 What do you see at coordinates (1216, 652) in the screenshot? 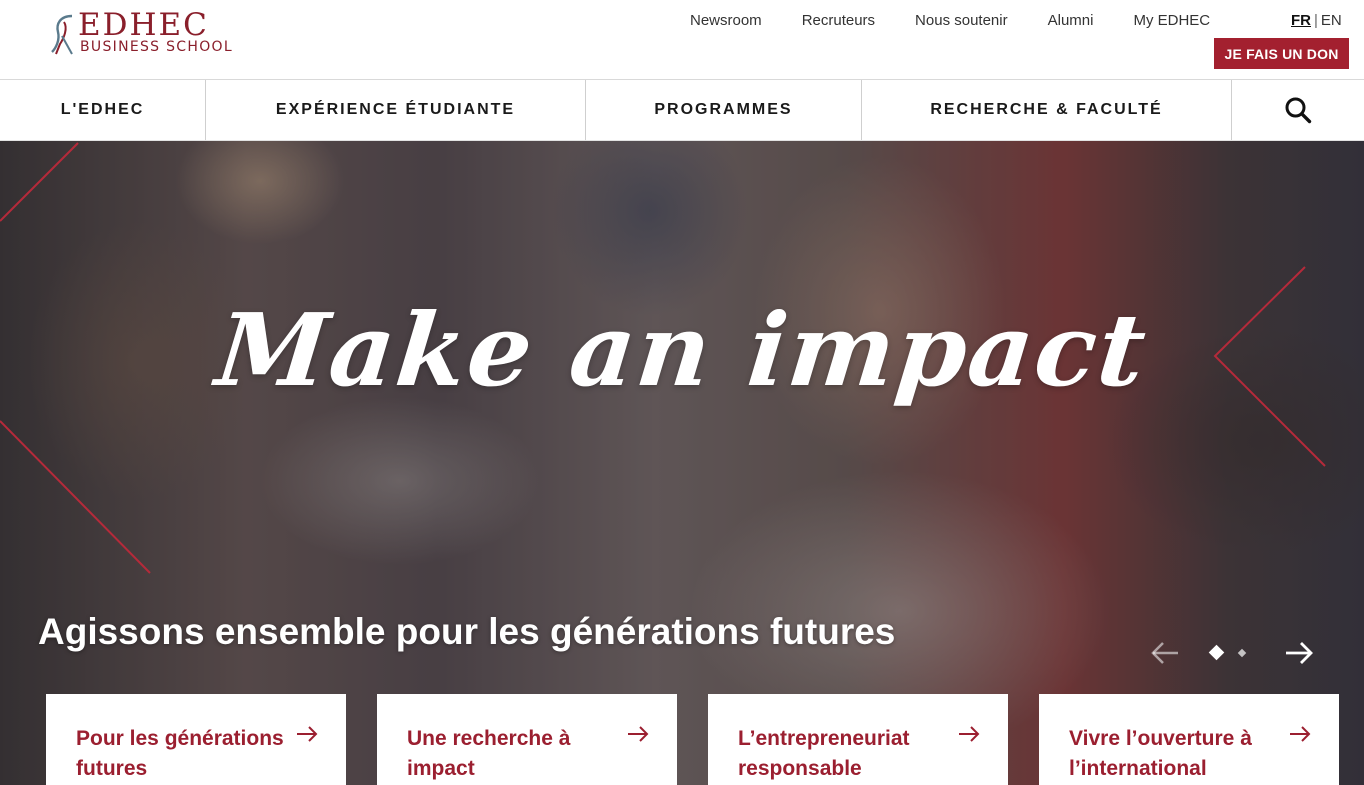
I see `slider-dot-active` at bounding box center [1216, 652].